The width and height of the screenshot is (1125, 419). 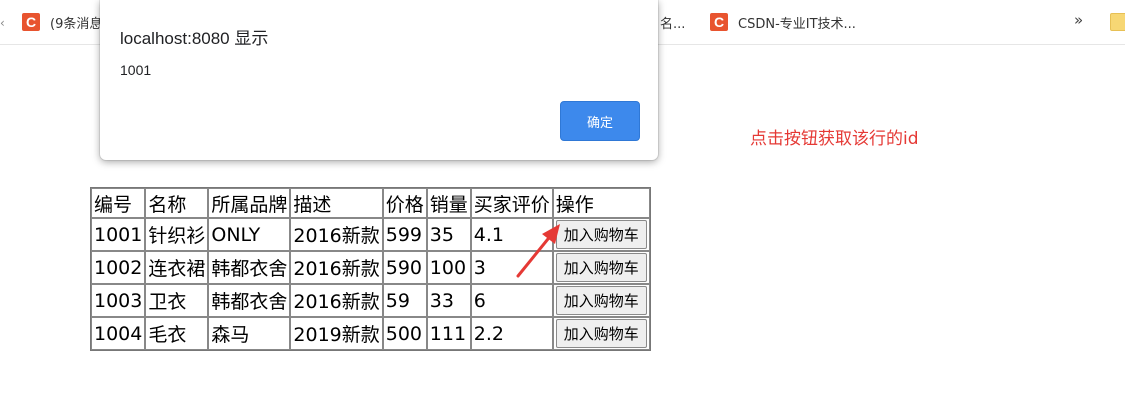 What do you see at coordinates (76, 24) in the screenshot?
I see `bookmark-label: (9条消息` at bounding box center [76, 24].